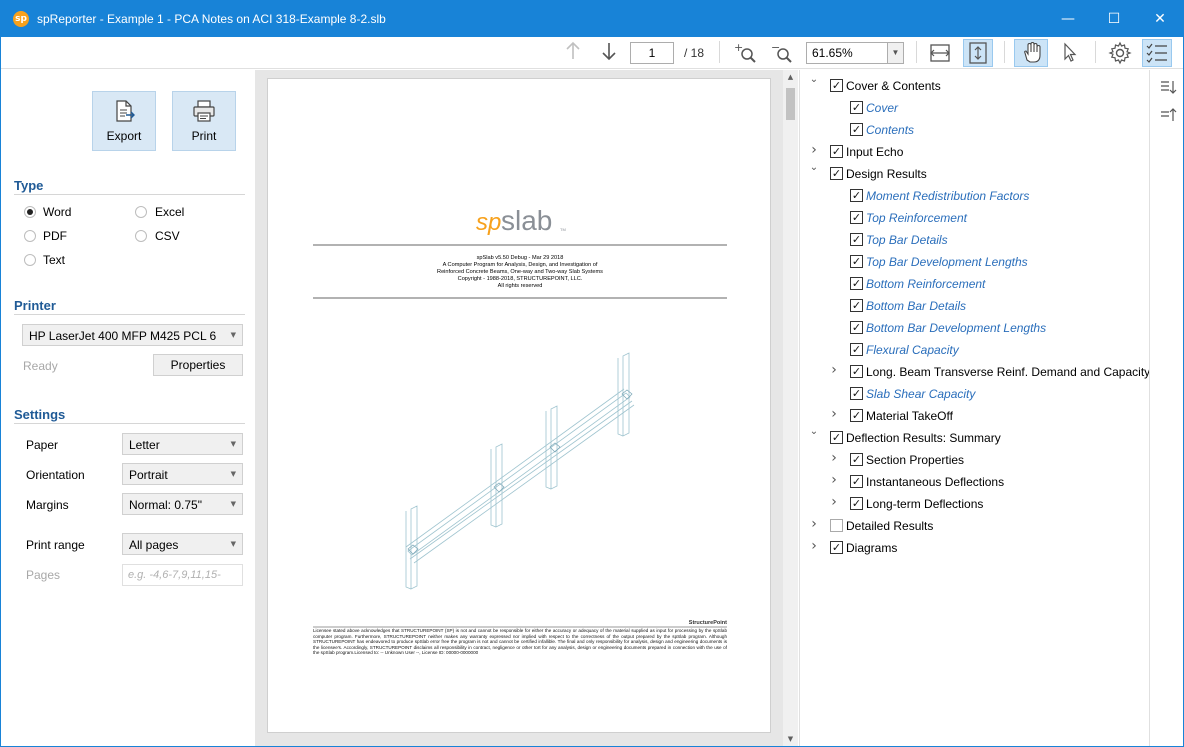 This screenshot has width=1184, height=747. Describe the element at coordinates (1160, 19) in the screenshot. I see `close-button: ✕` at that location.